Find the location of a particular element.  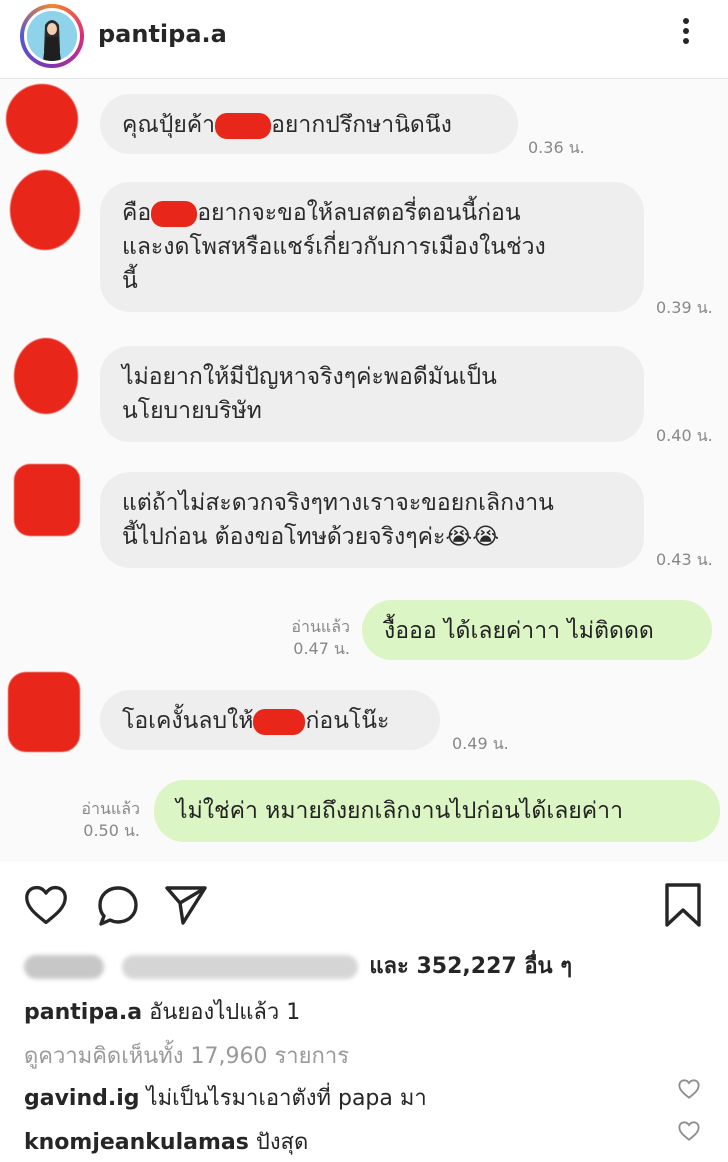

message-text: งื้อออ ได้เลยค่าาา ไม่ติดดด is located at coordinates (519, 631).